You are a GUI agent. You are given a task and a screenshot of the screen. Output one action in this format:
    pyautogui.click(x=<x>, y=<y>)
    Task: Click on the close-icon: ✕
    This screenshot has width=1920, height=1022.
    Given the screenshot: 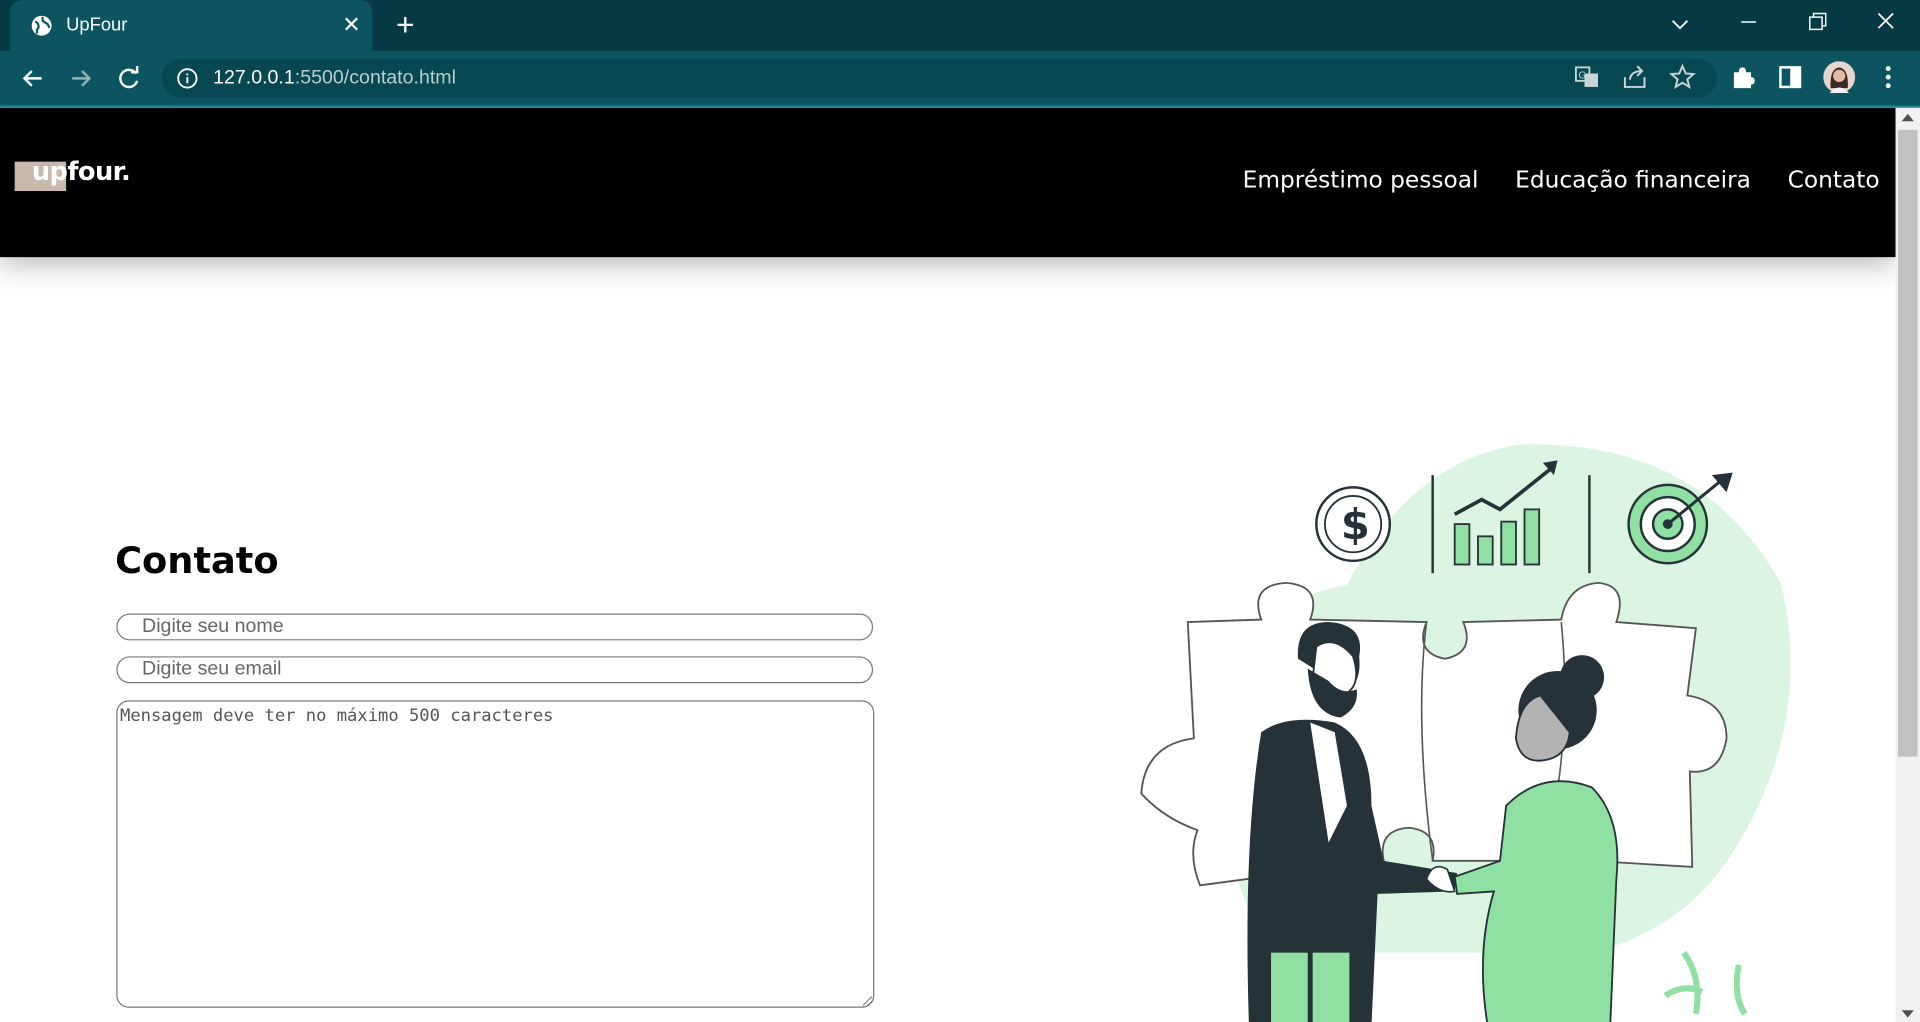 What is the action you would take?
    pyautogui.click(x=351, y=24)
    